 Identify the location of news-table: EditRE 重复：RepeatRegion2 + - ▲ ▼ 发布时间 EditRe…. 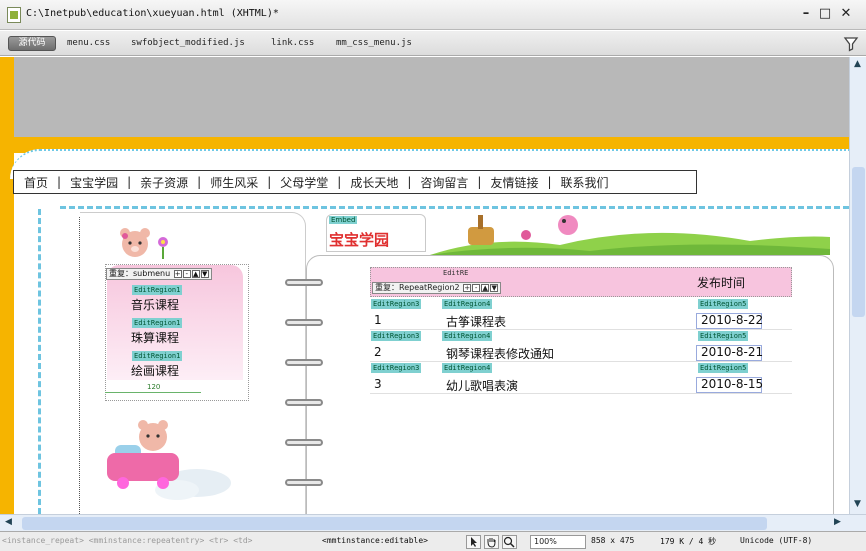
(581, 332).